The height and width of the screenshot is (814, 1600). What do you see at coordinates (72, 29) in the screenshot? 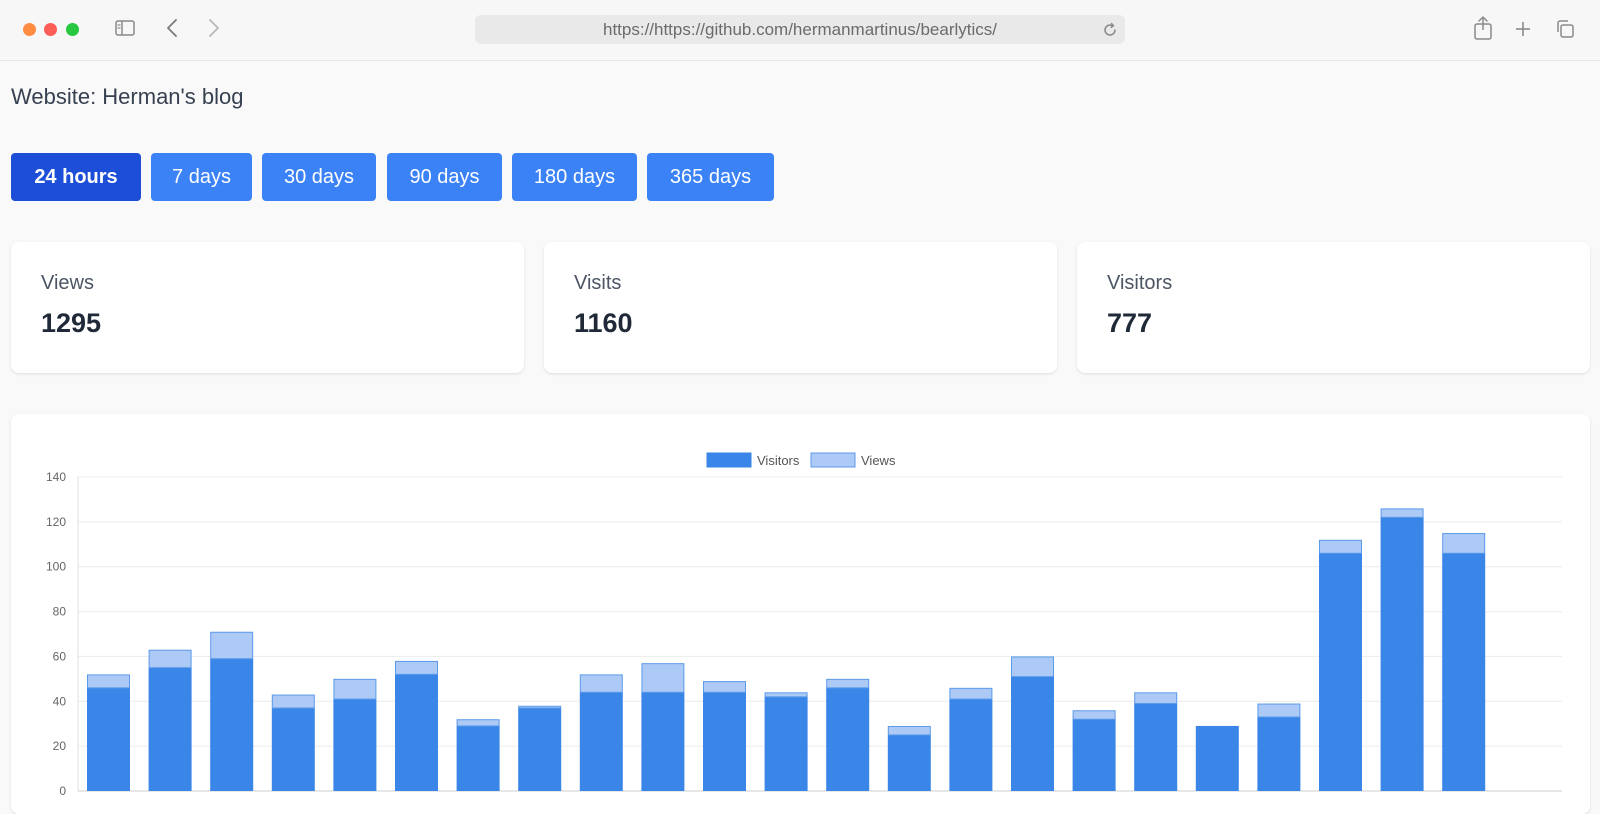
I see `zoom-window-button` at bounding box center [72, 29].